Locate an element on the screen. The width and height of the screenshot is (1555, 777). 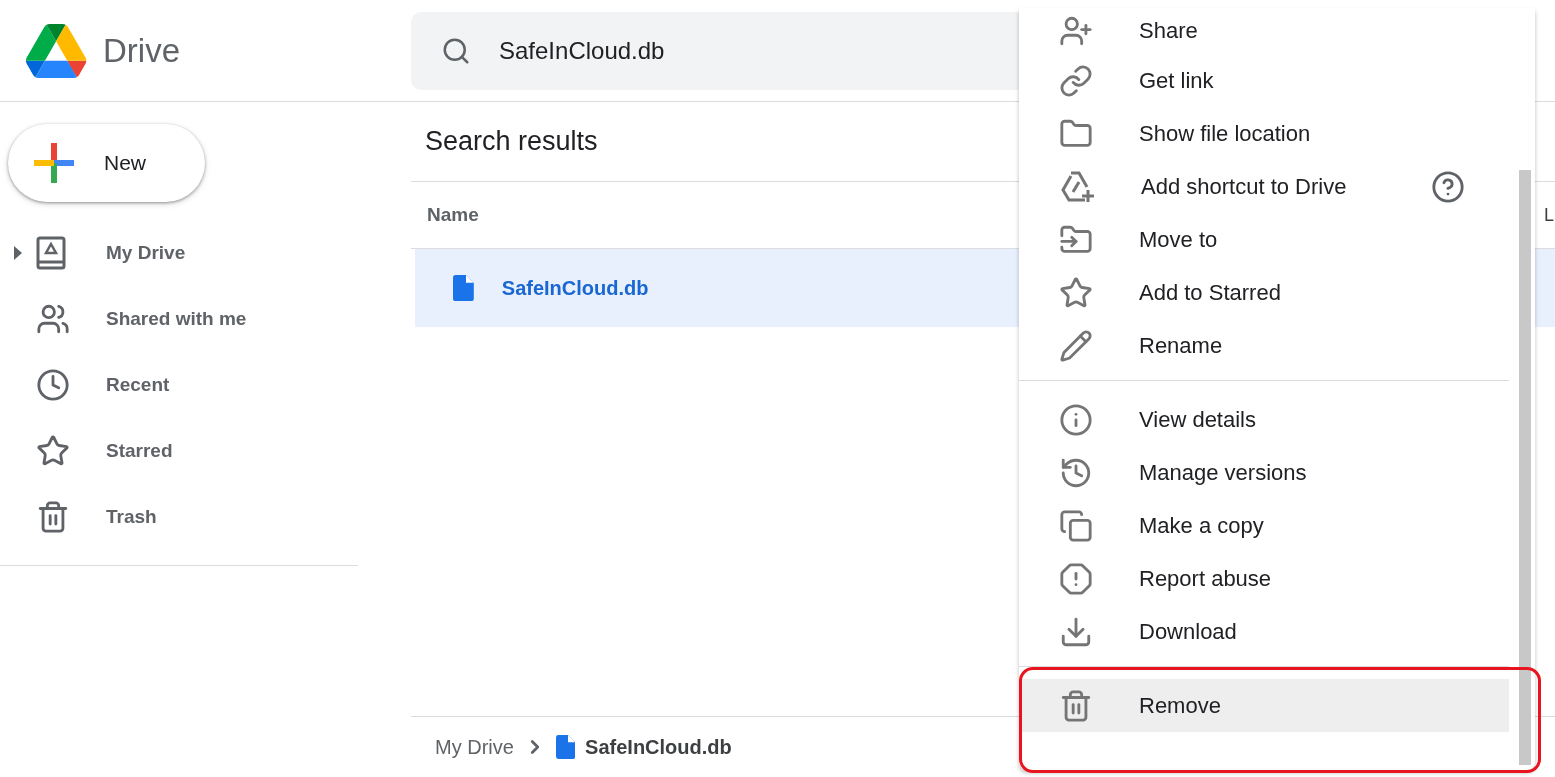
info-icon is located at coordinates (1076, 419).